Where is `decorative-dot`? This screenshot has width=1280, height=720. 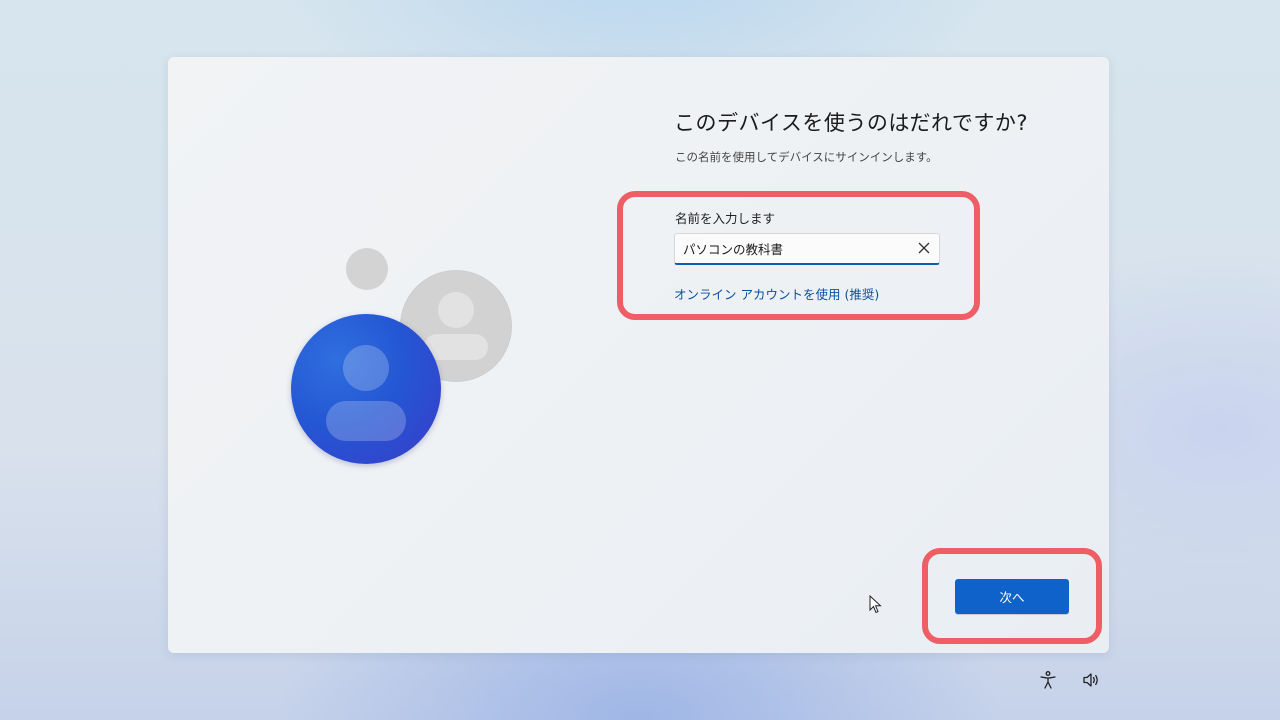 decorative-dot is located at coordinates (367, 269).